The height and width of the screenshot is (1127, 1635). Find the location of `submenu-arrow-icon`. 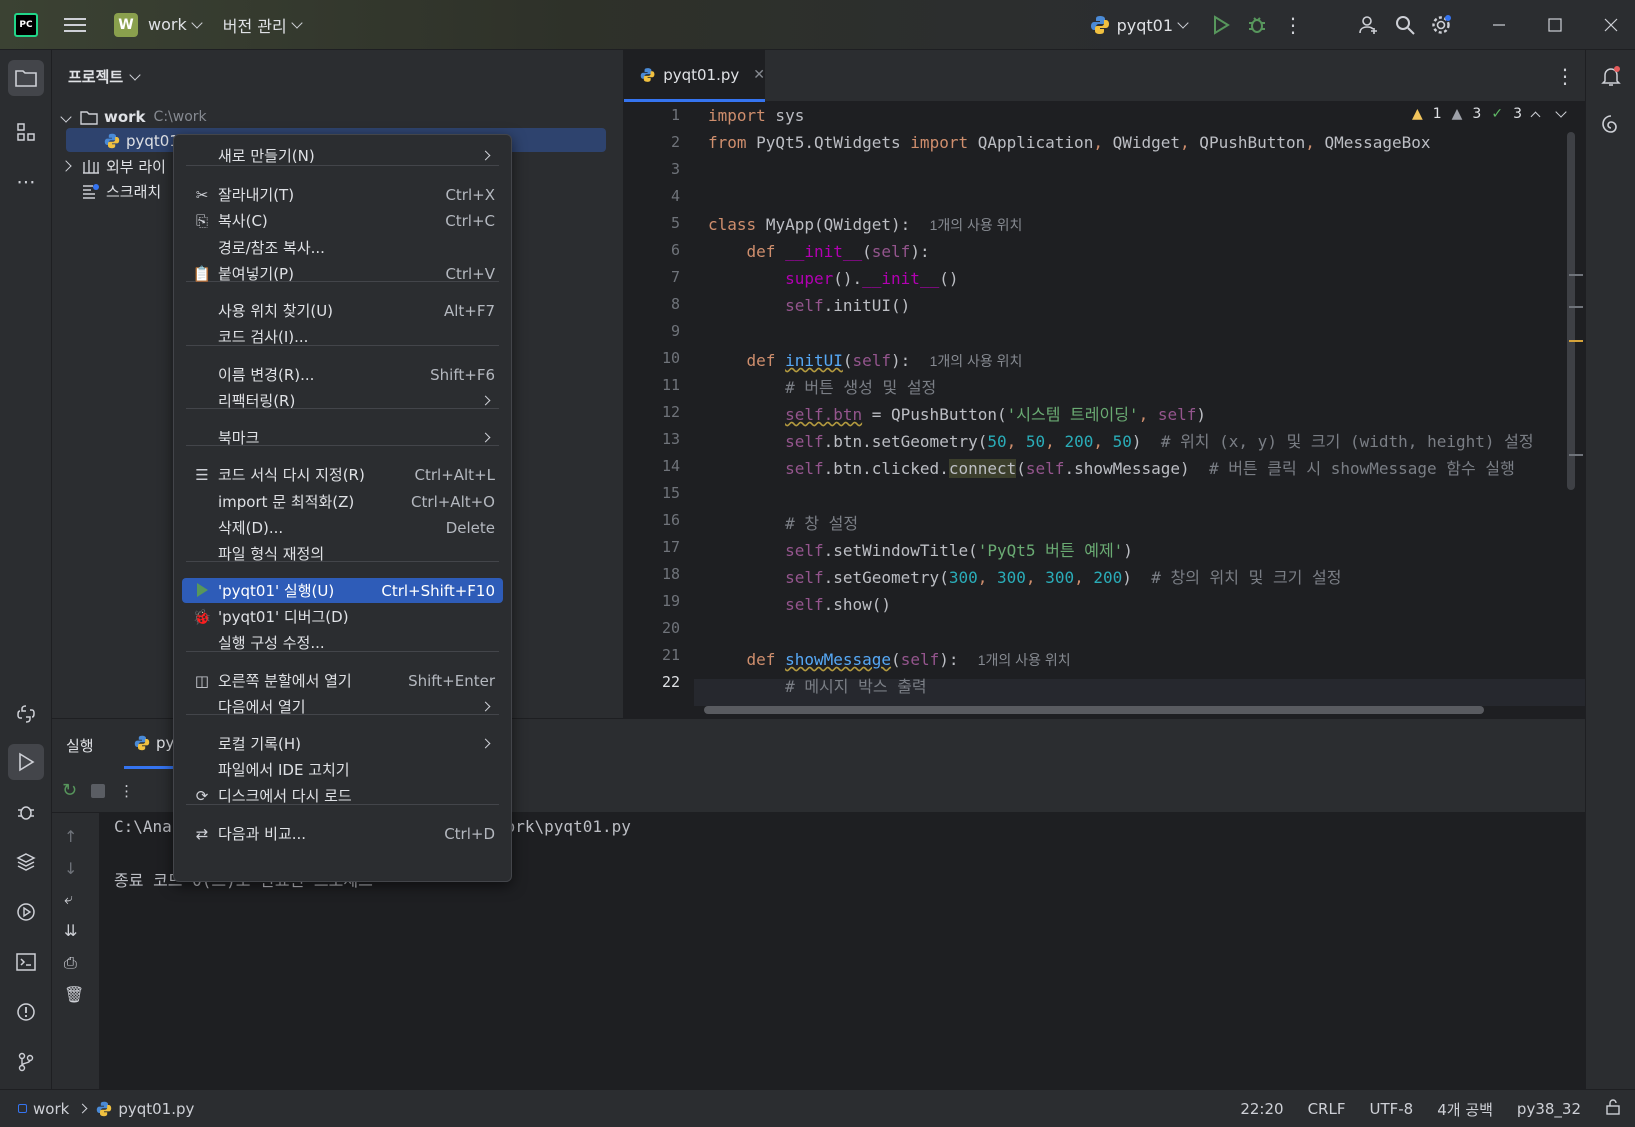

submenu-arrow-icon is located at coordinates (485, 155).